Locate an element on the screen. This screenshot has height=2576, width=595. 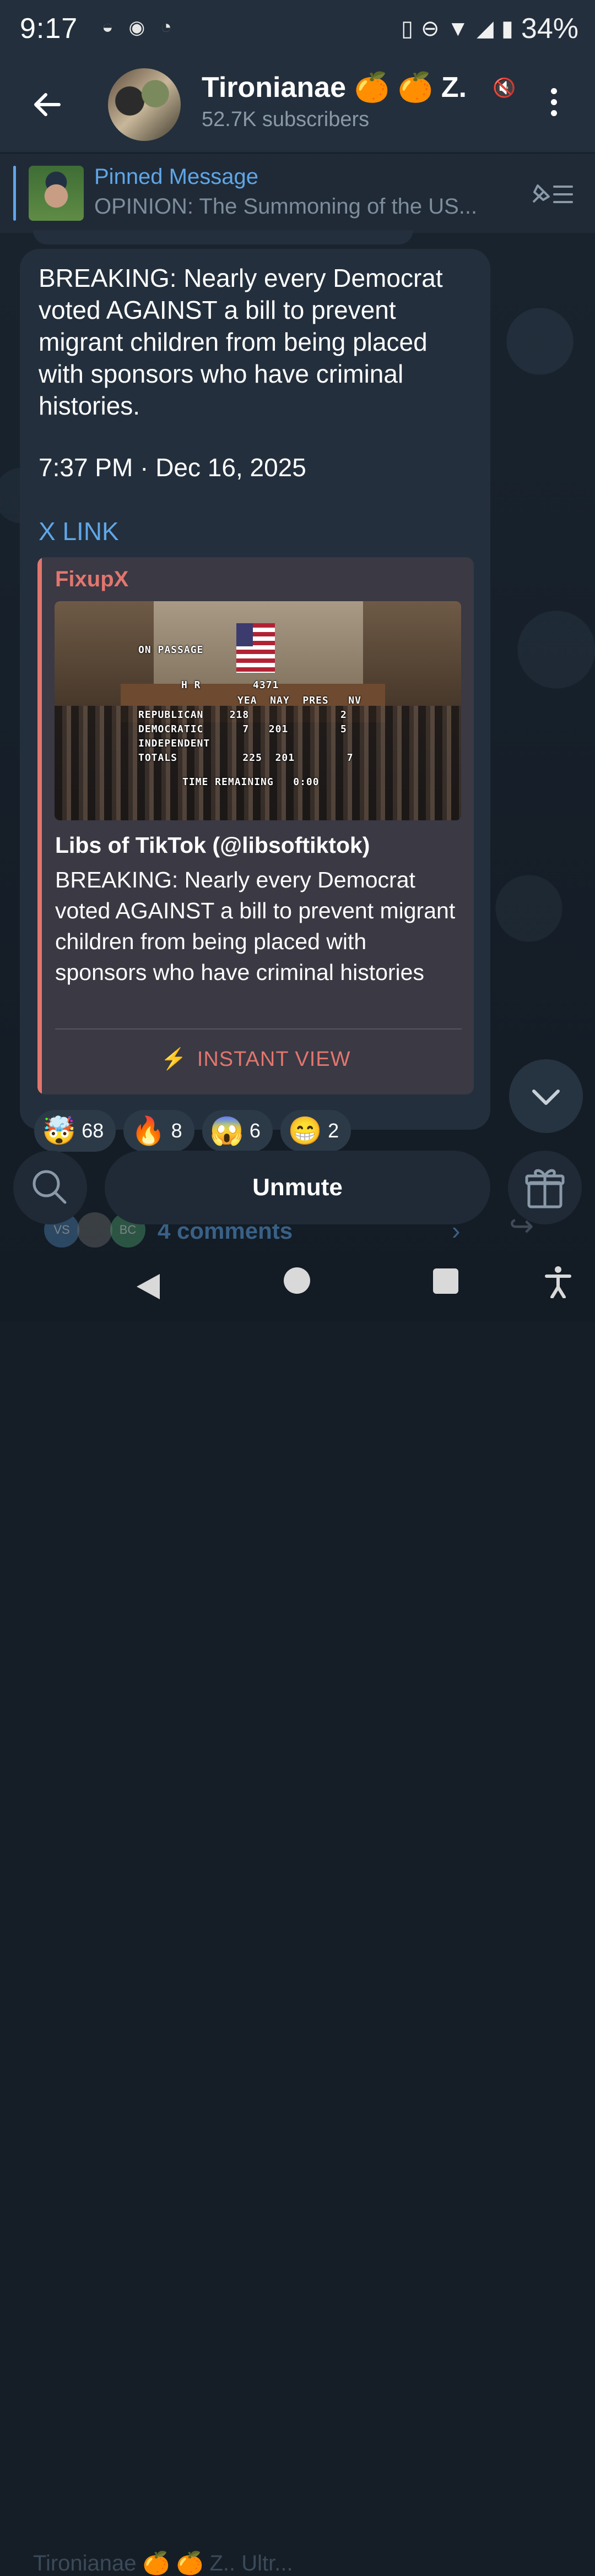
vote-overlay-independent: INDEPENDENT is located at coordinates (174, 743).